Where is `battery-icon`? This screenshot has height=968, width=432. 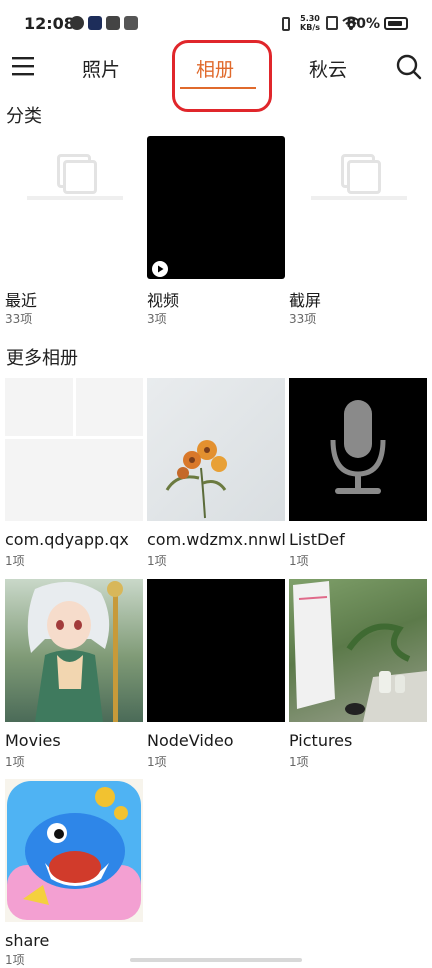 battery-icon is located at coordinates (396, 23).